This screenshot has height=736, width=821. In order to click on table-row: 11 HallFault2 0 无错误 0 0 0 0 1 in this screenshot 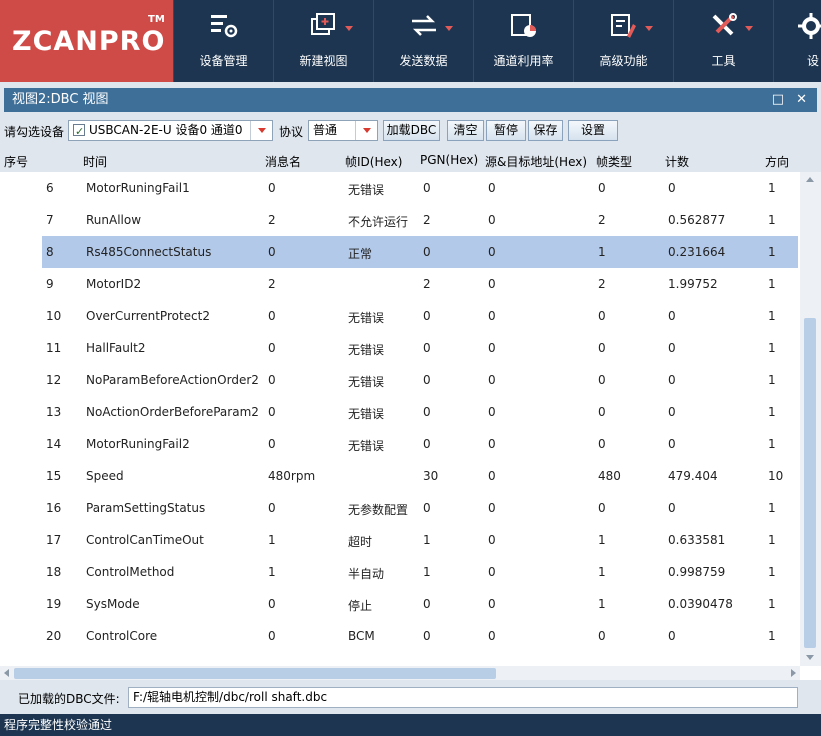, I will do `click(400, 348)`.